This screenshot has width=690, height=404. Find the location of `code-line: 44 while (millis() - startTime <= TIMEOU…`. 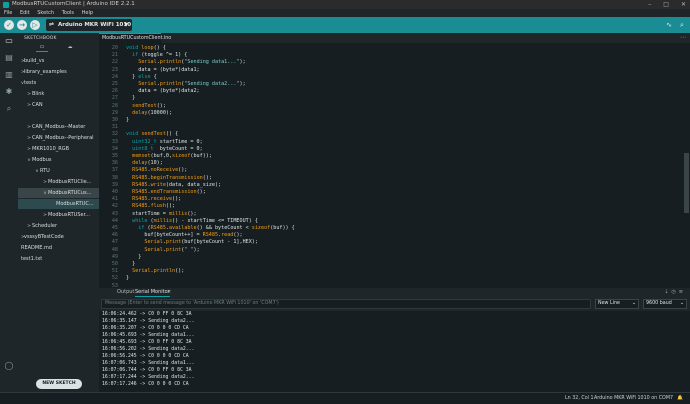

code-line: 44 while (millis() - startTime <= TIMEOU… is located at coordinates (379, 221).